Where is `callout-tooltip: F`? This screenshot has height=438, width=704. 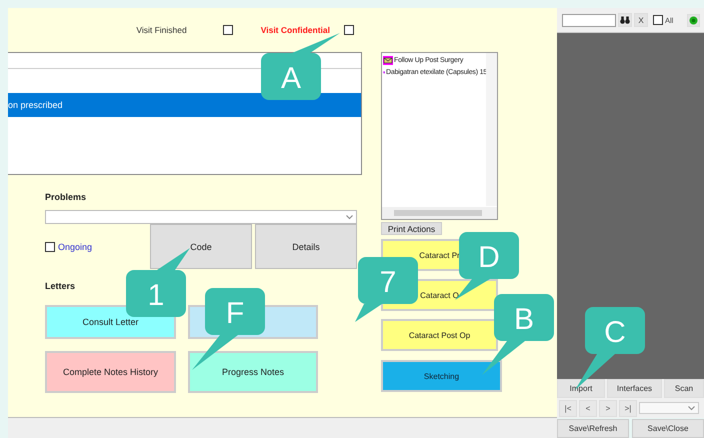 callout-tooltip: F is located at coordinates (228, 329).